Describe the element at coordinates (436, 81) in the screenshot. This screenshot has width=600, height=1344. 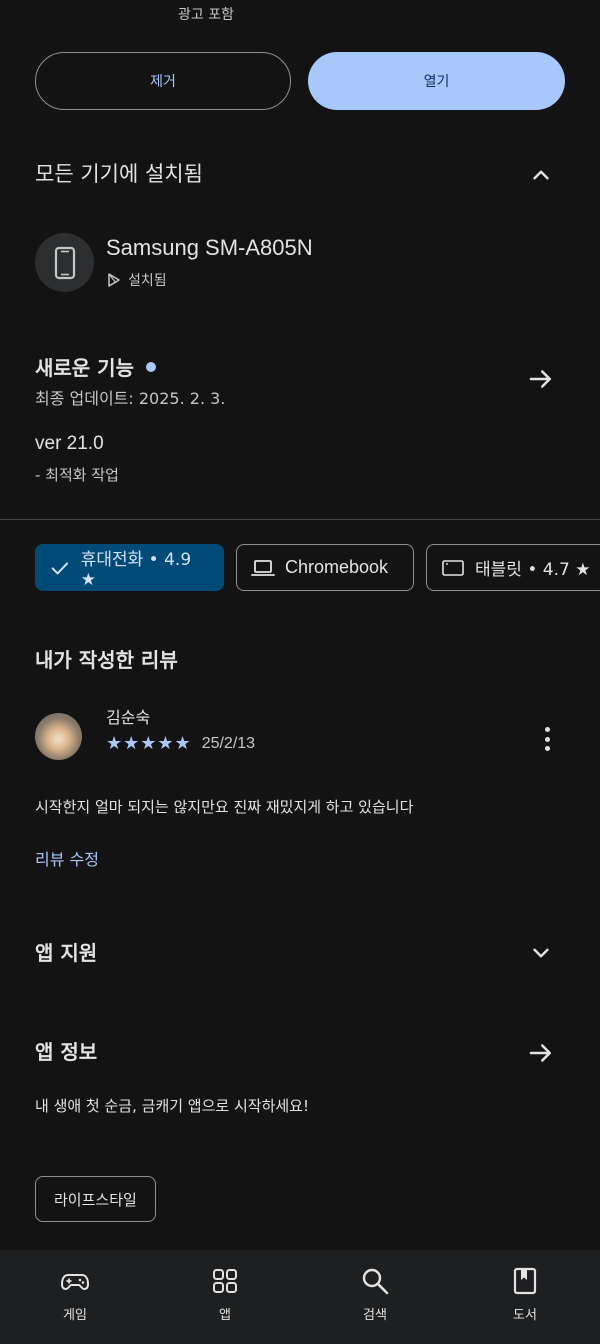
I see `open-button: 열기` at that location.